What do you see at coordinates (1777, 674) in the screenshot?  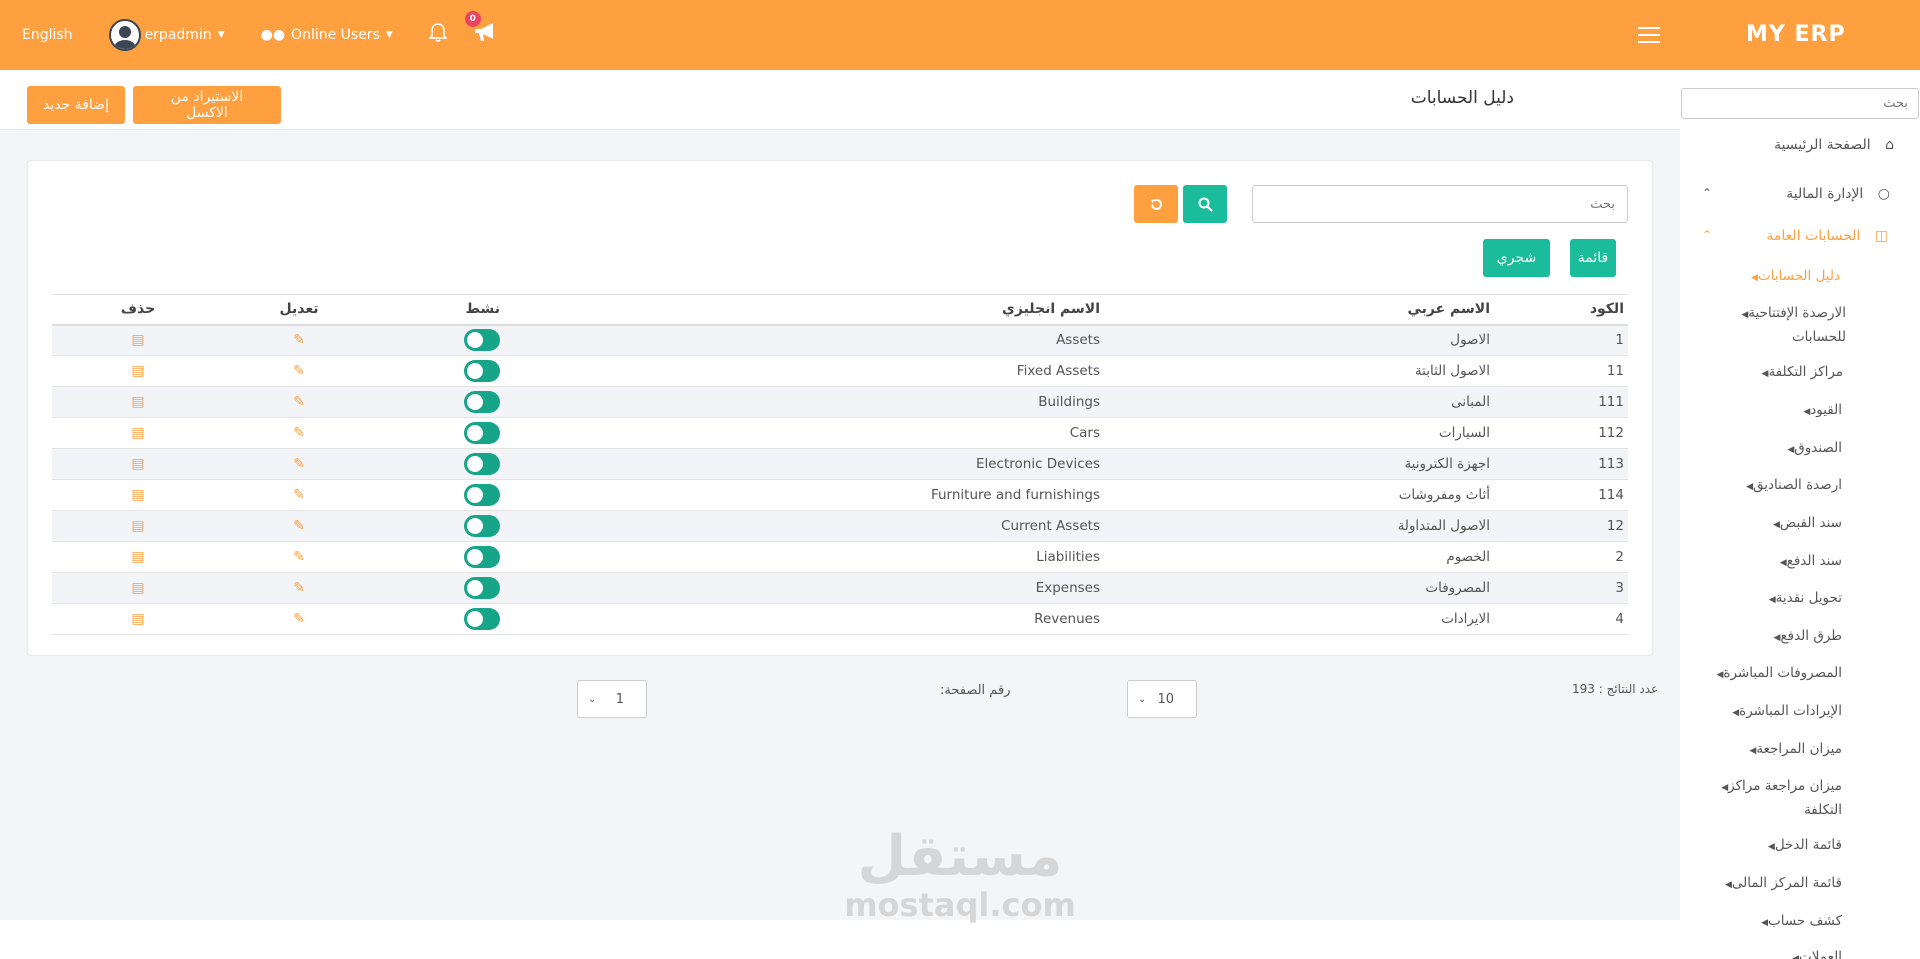 I see `sidebar-item-direct-expenses: ◀المصروفات المباشرة` at bounding box center [1777, 674].